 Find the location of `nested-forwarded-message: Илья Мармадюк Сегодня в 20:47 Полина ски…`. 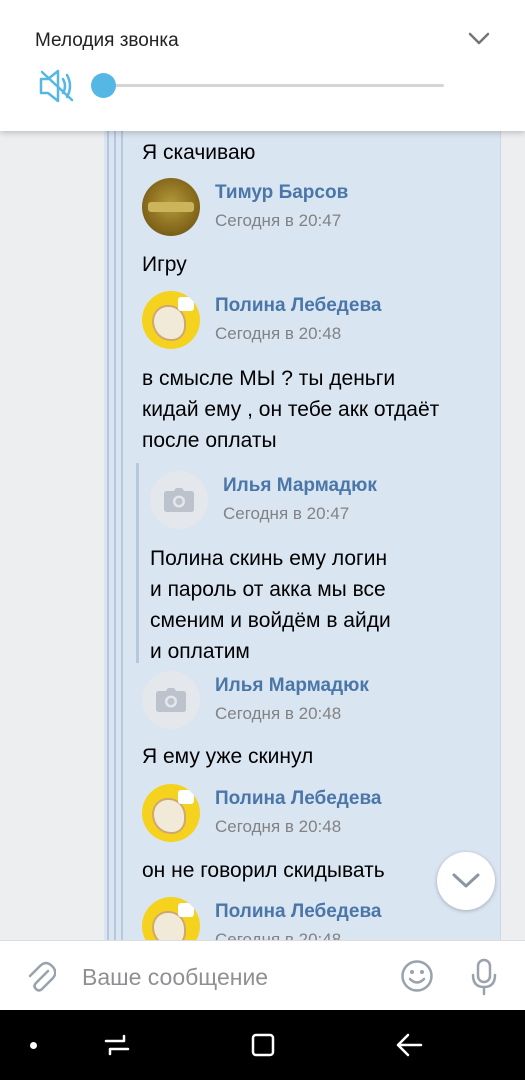

nested-forwarded-message: Илья Мармадюк Сегодня в 20:47 Полина ски… is located at coordinates (316, 563).